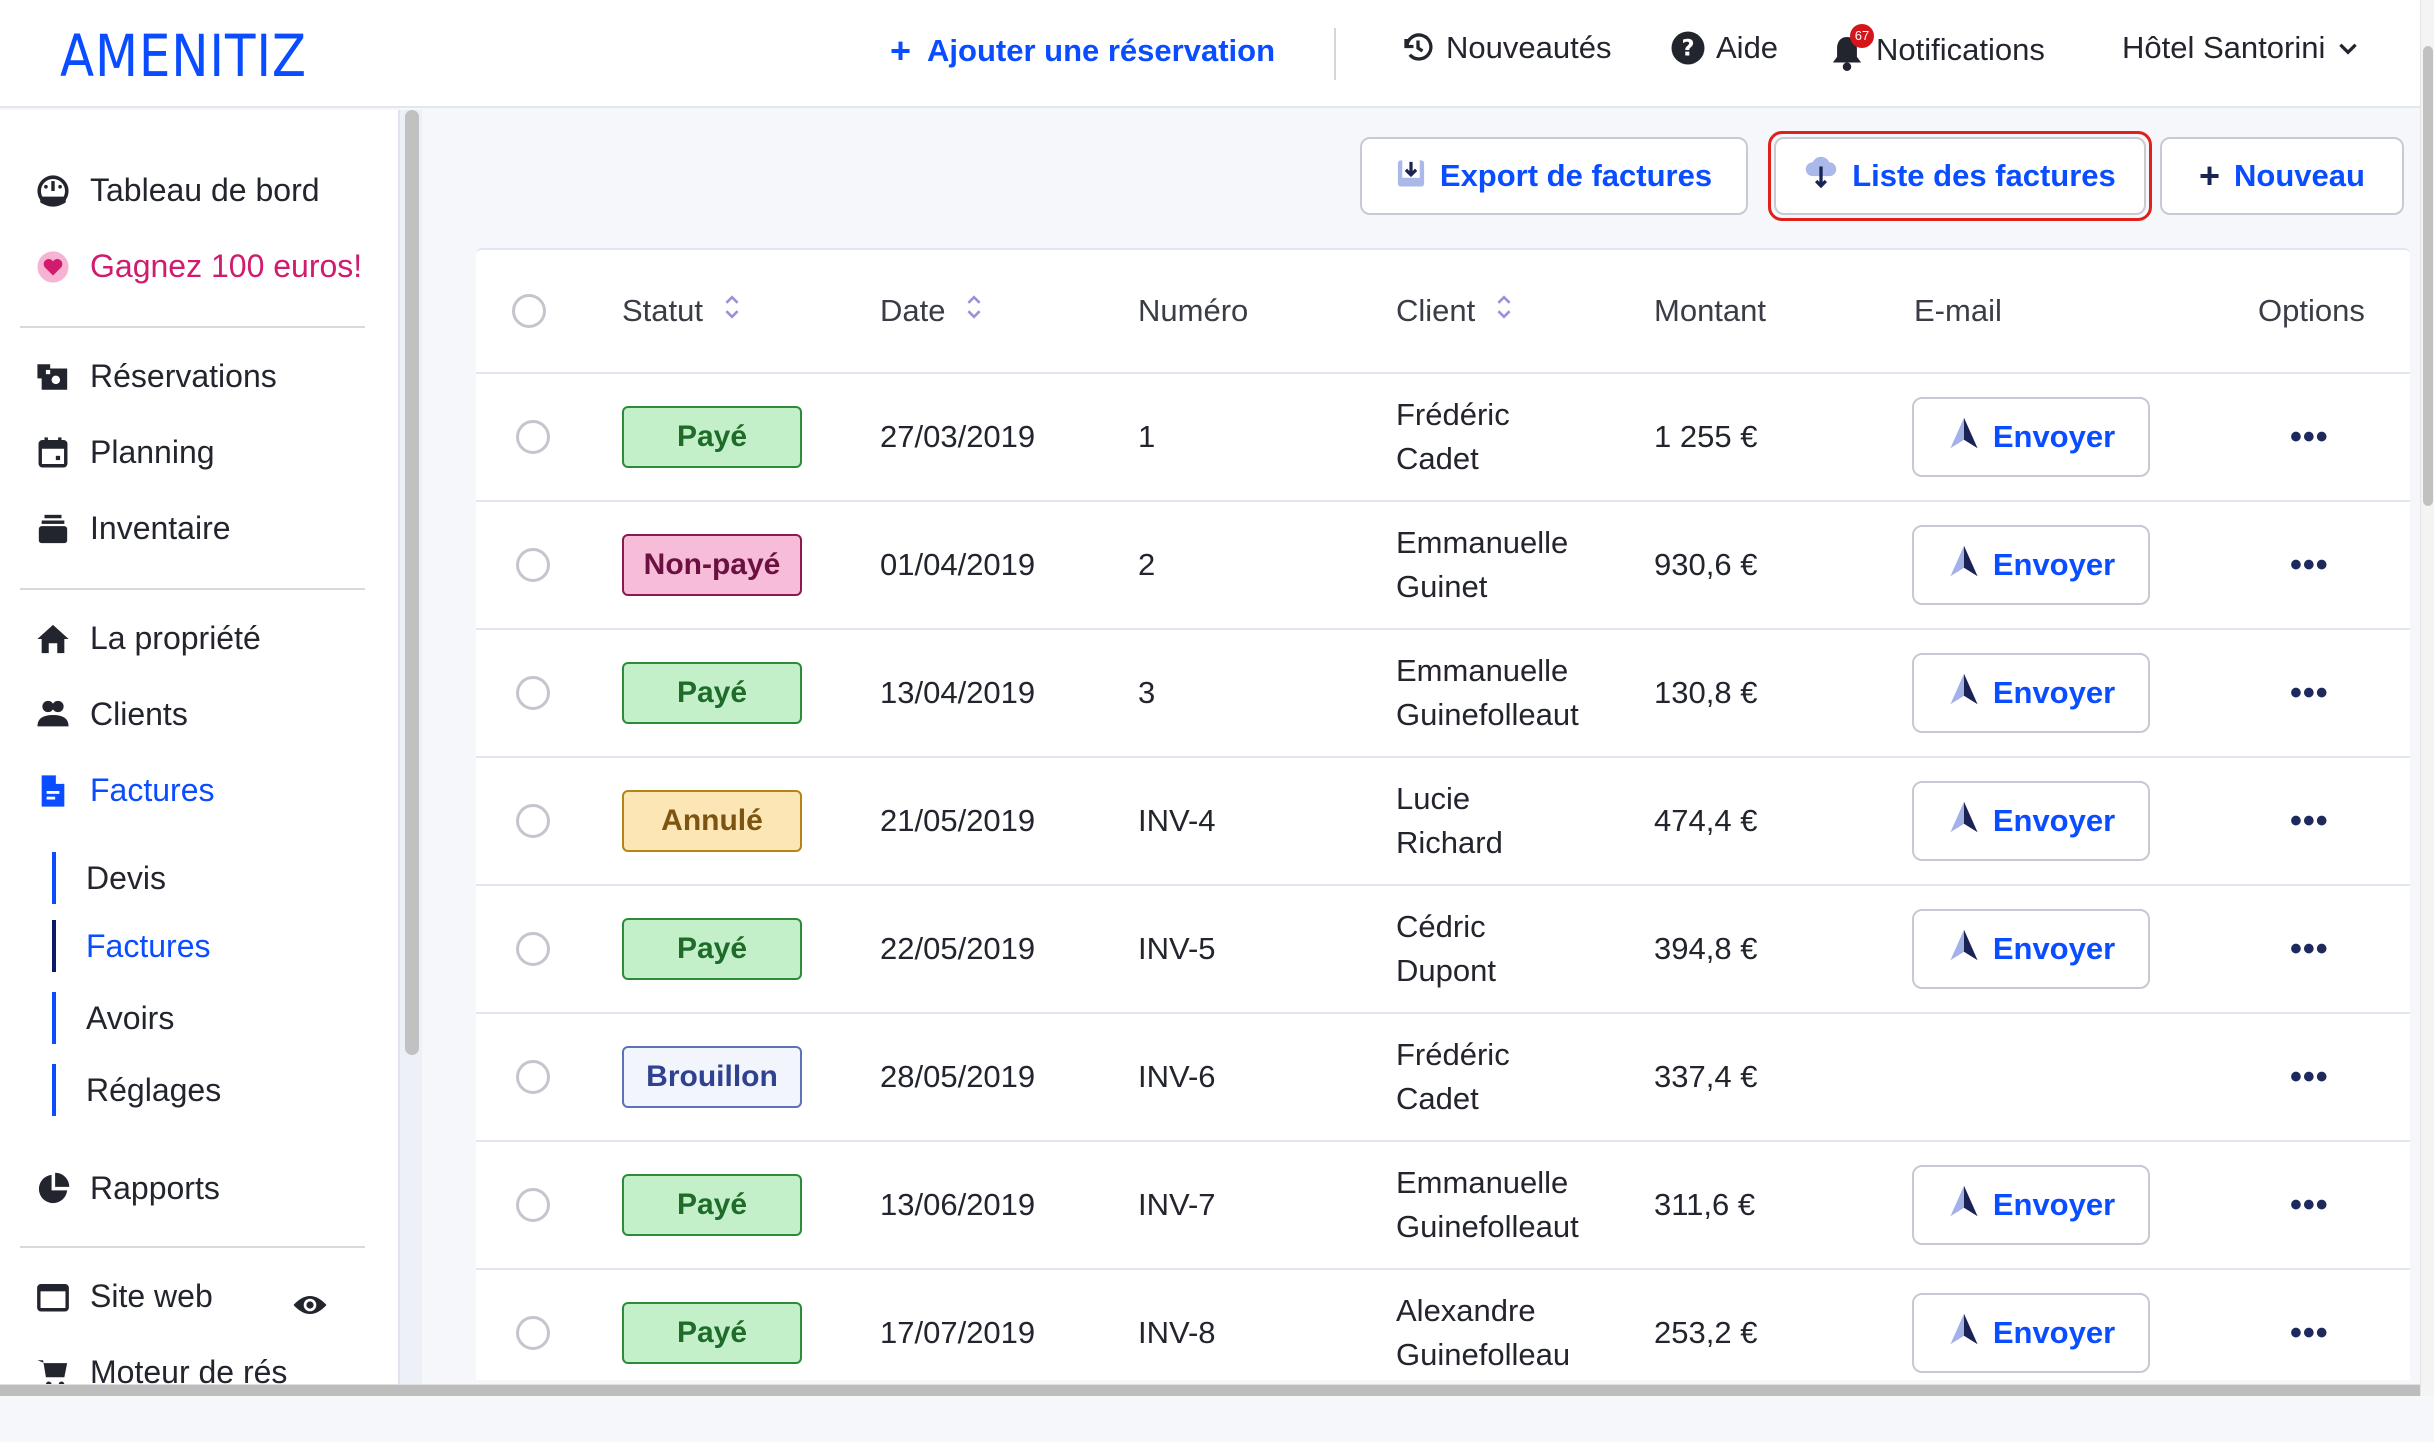 Image resolution: width=2434 pixels, height=1442 pixels. Describe the element at coordinates (2311, 310) in the screenshot. I see `column-header-label: Options` at that location.